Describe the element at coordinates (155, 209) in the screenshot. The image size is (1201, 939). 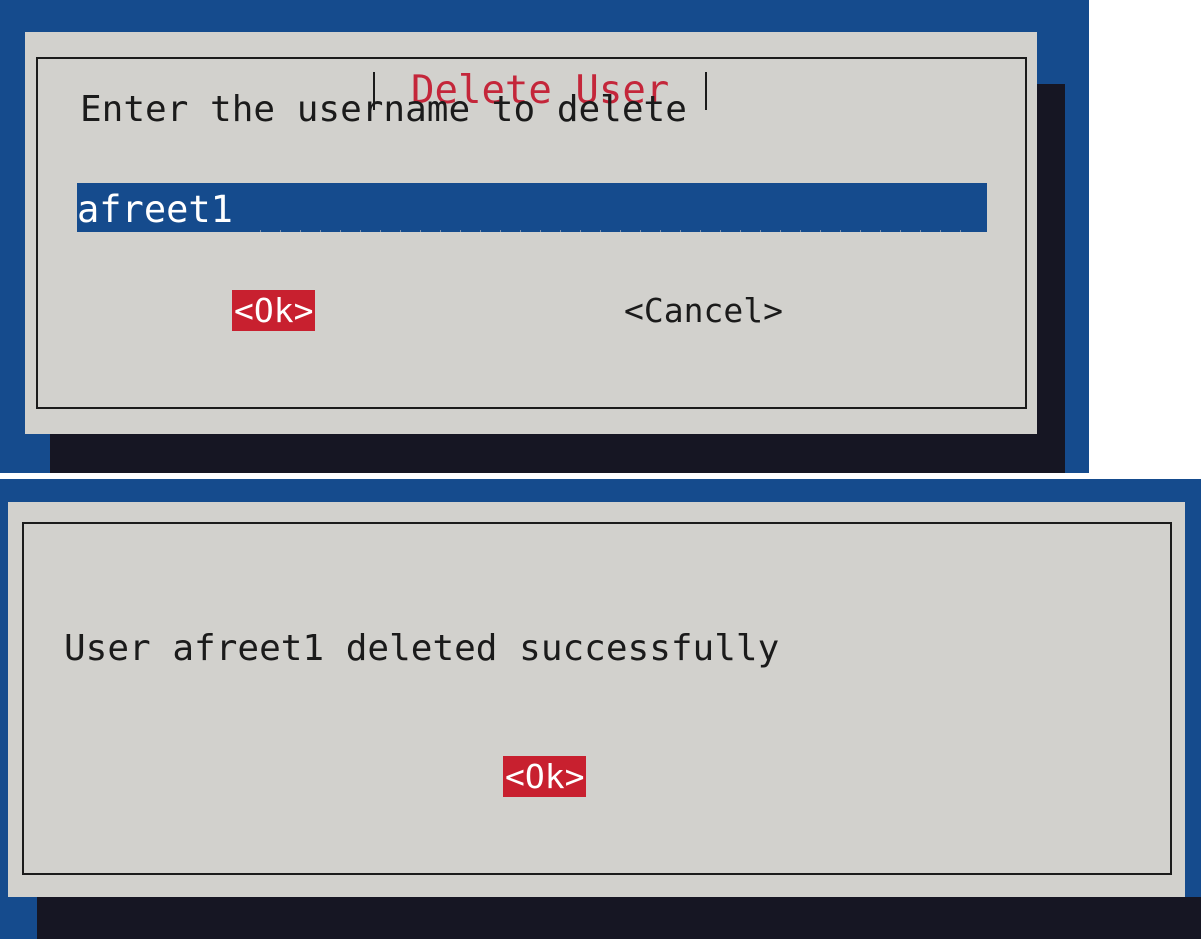
I see `username-input-value: afreet1` at that location.